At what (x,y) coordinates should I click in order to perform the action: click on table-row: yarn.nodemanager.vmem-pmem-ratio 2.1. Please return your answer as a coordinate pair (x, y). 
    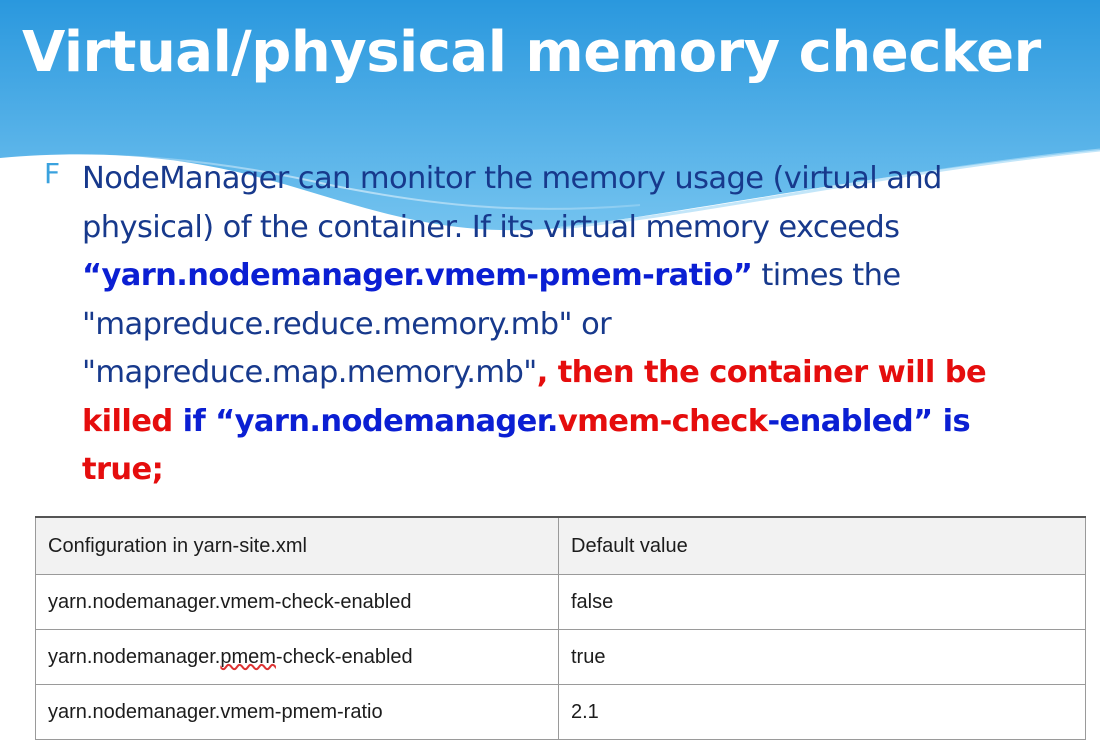
    Looking at the image, I should click on (560, 712).